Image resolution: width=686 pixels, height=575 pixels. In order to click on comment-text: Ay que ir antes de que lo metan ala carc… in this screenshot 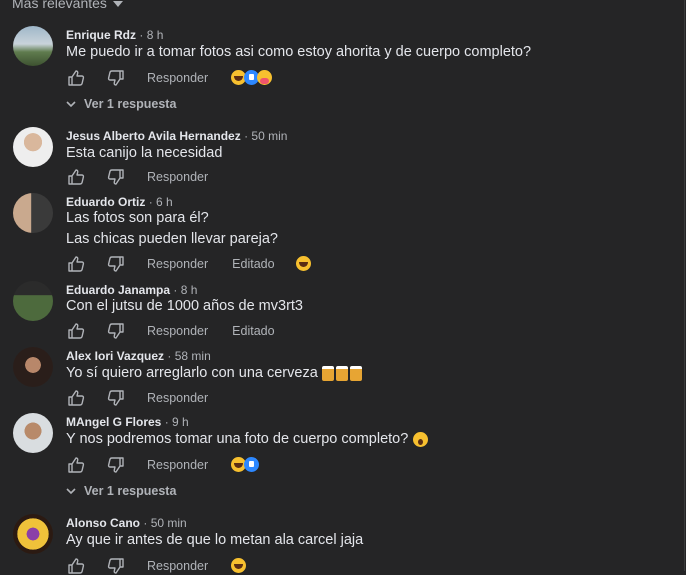, I will do `click(215, 540)`.